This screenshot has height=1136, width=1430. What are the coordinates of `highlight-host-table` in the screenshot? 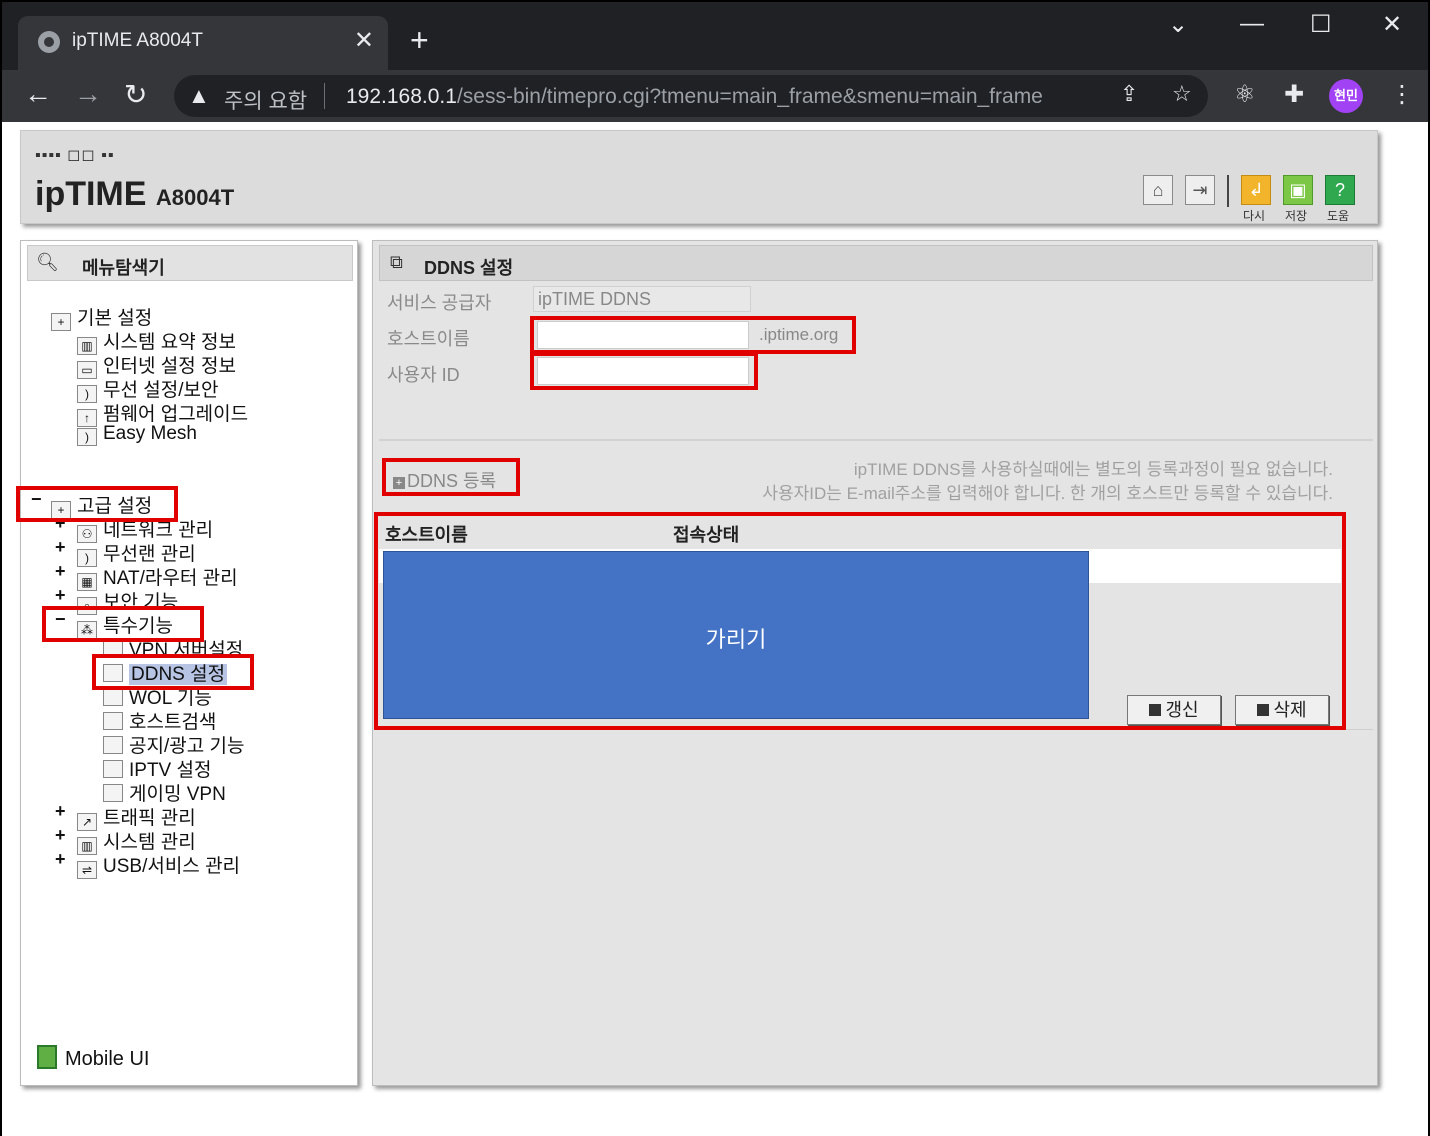 It's located at (860, 621).